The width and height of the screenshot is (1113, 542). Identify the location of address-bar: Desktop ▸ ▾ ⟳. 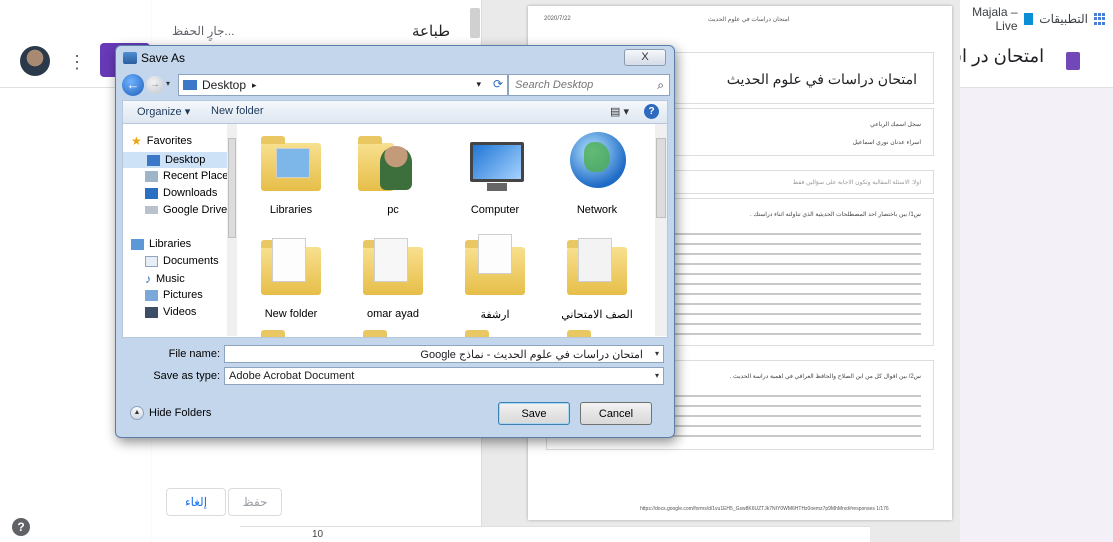
(343, 85).